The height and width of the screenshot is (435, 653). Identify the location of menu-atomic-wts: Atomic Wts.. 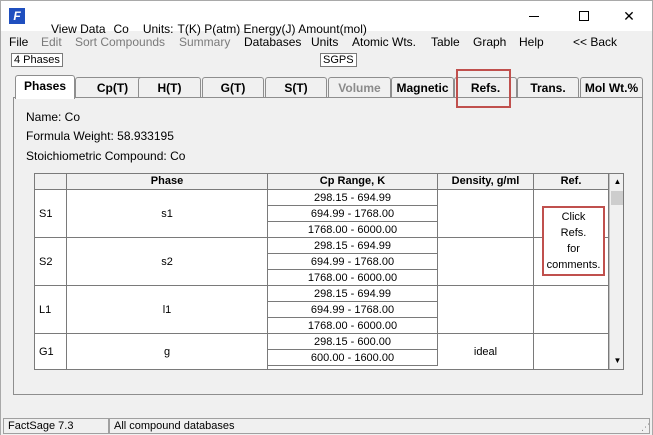
(384, 42).